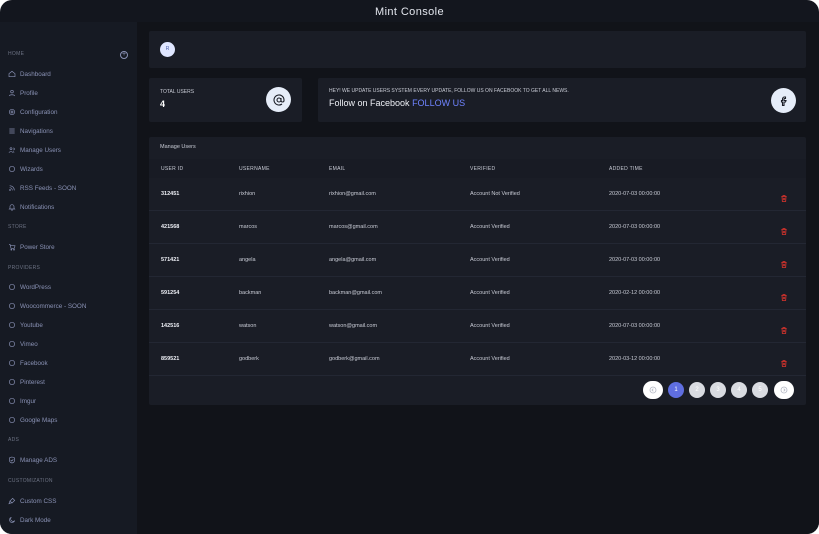  I want to click on sidebar-item-label: Configuration, so click(39, 112).